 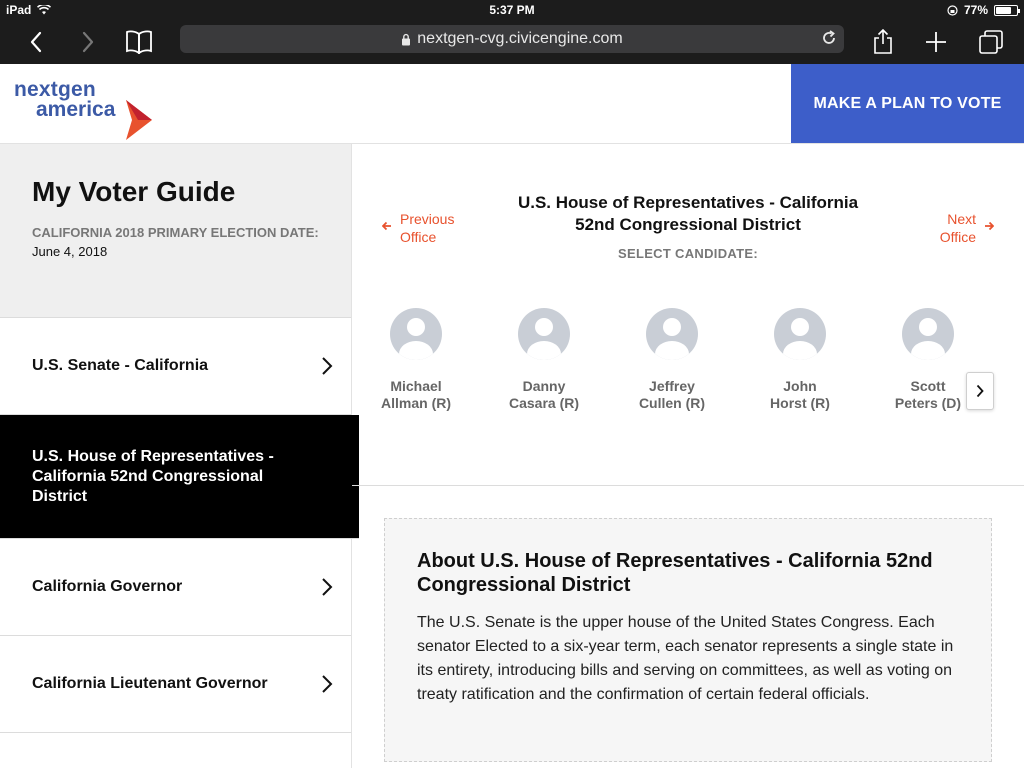 I want to click on candidate-card: John Horst (R), so click(x=800, y=360).